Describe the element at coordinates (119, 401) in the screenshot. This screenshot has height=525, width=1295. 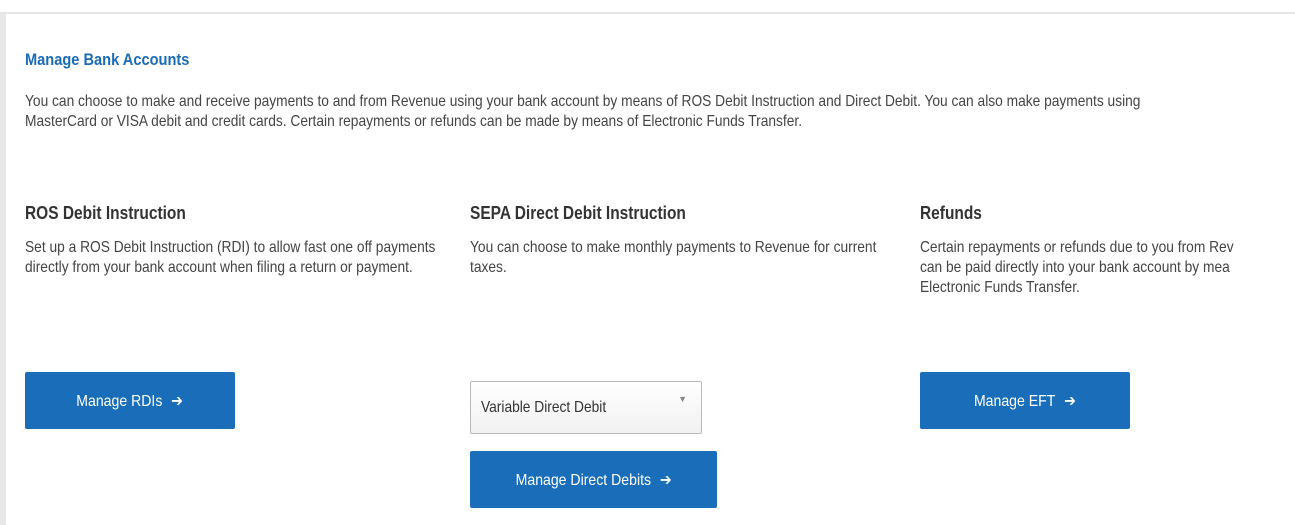
I see `manage-rdis-label: Manage RDIs` at that location.